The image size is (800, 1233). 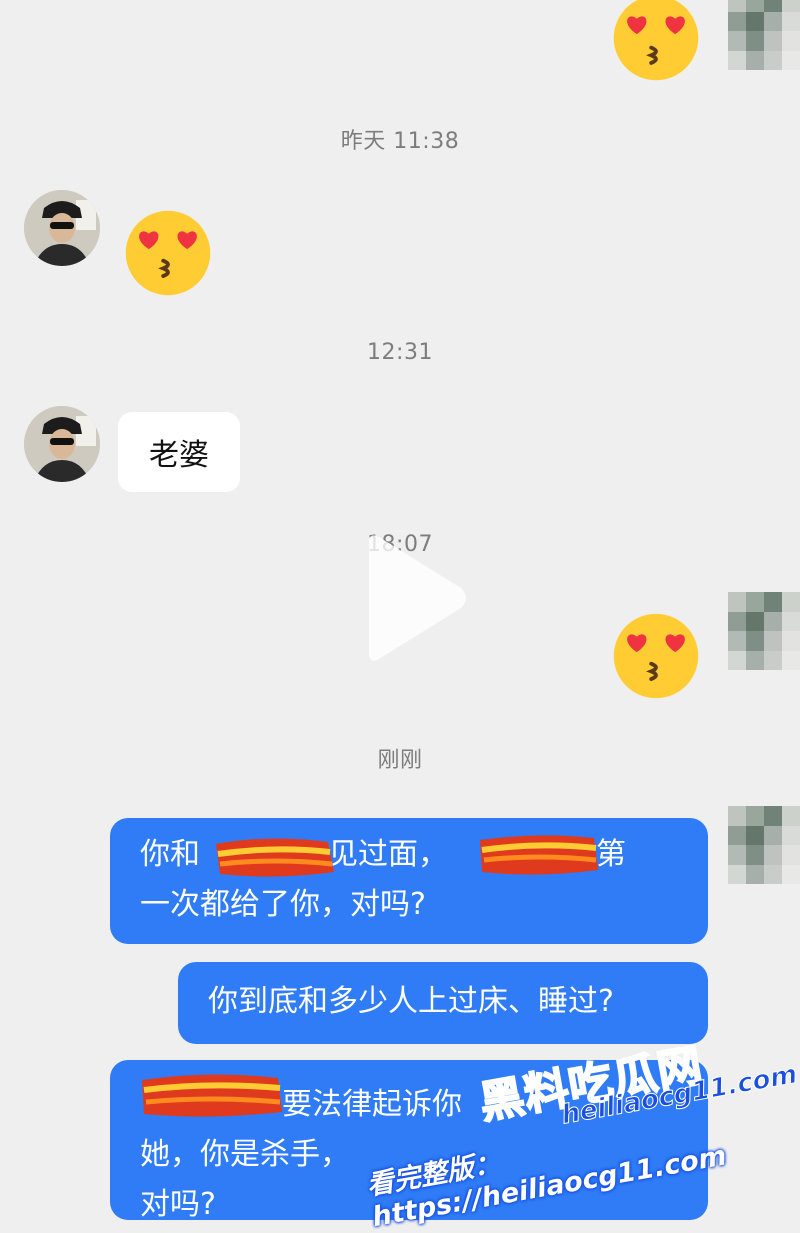 What do you see at coordinates (415, 598) in the screenshot?
I see `play-icon` at bounding box center [415, 598].